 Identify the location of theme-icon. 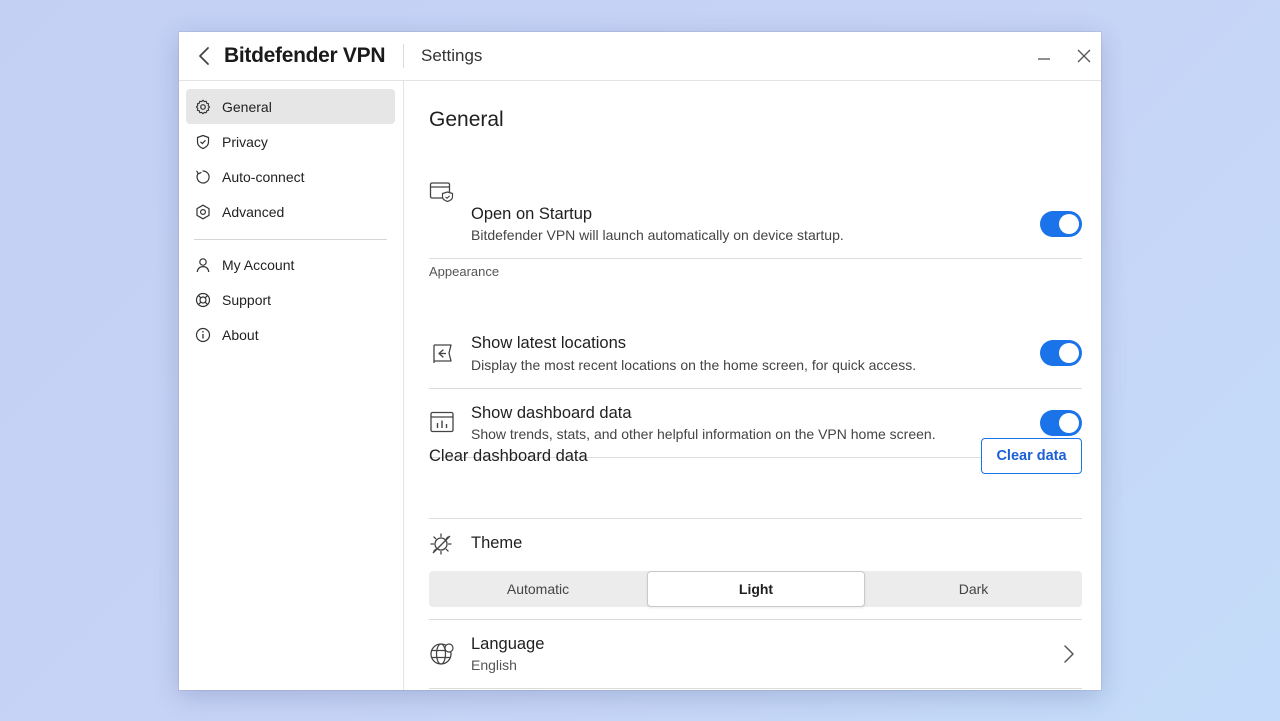
(442, 544).